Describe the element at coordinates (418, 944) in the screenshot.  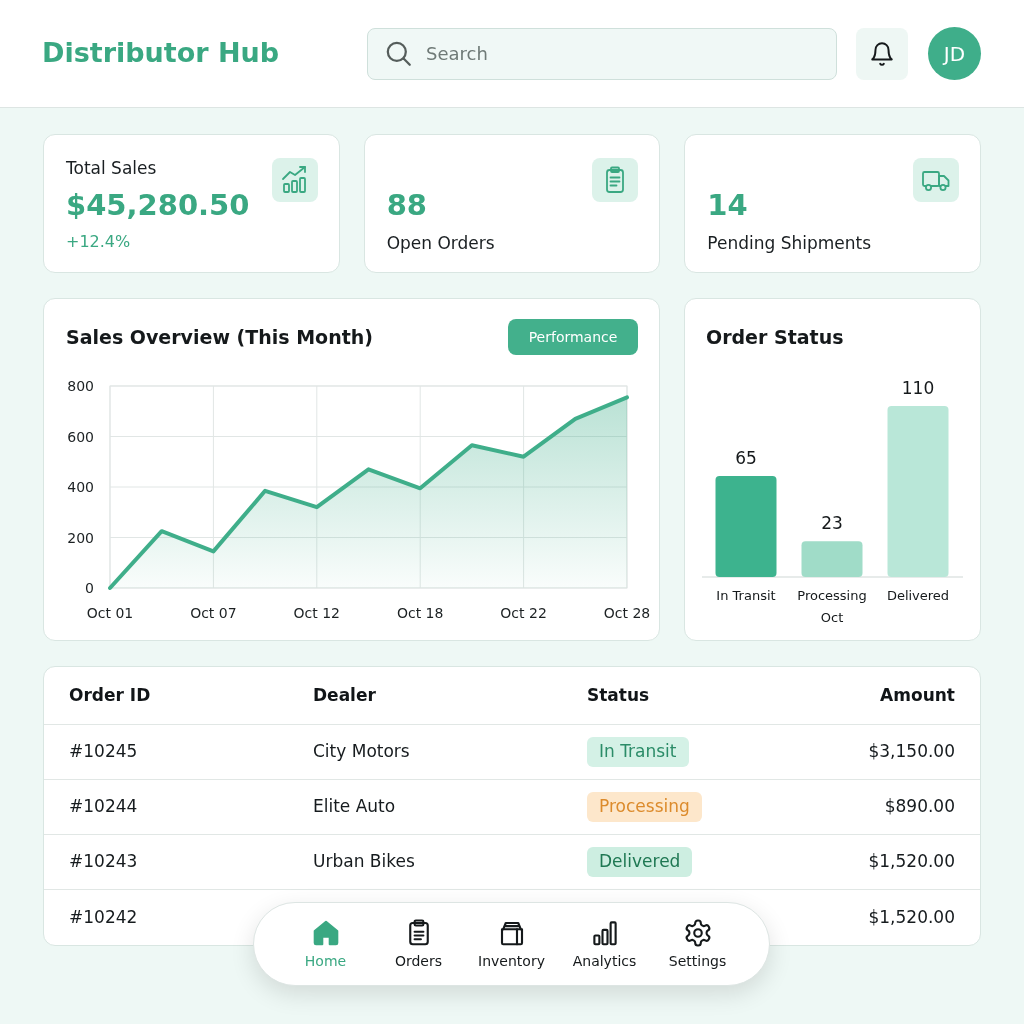
I see `nav-item: Orders` at that location.